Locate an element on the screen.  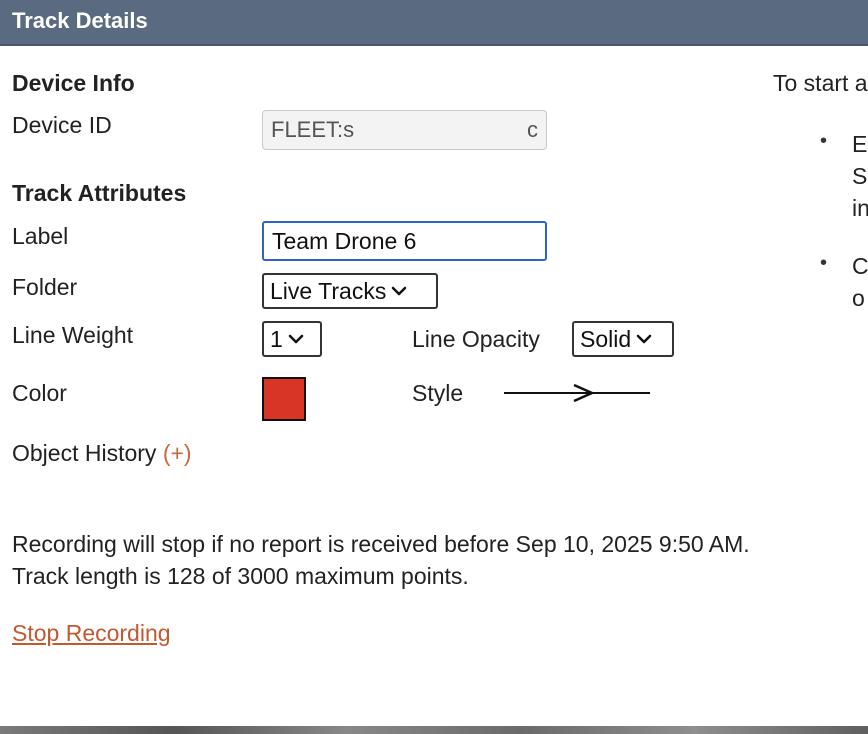
help-intro-text: To start a is located at coordinates (820, 83).